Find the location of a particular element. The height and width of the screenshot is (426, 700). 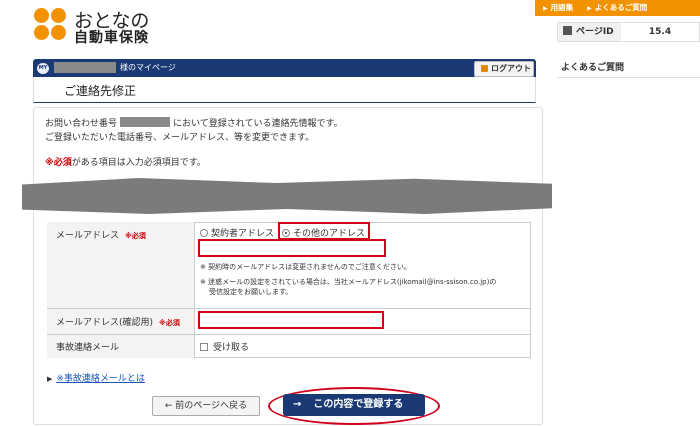

accident-mail-checkbox: 受け取る is located at coordinates (224, 346).